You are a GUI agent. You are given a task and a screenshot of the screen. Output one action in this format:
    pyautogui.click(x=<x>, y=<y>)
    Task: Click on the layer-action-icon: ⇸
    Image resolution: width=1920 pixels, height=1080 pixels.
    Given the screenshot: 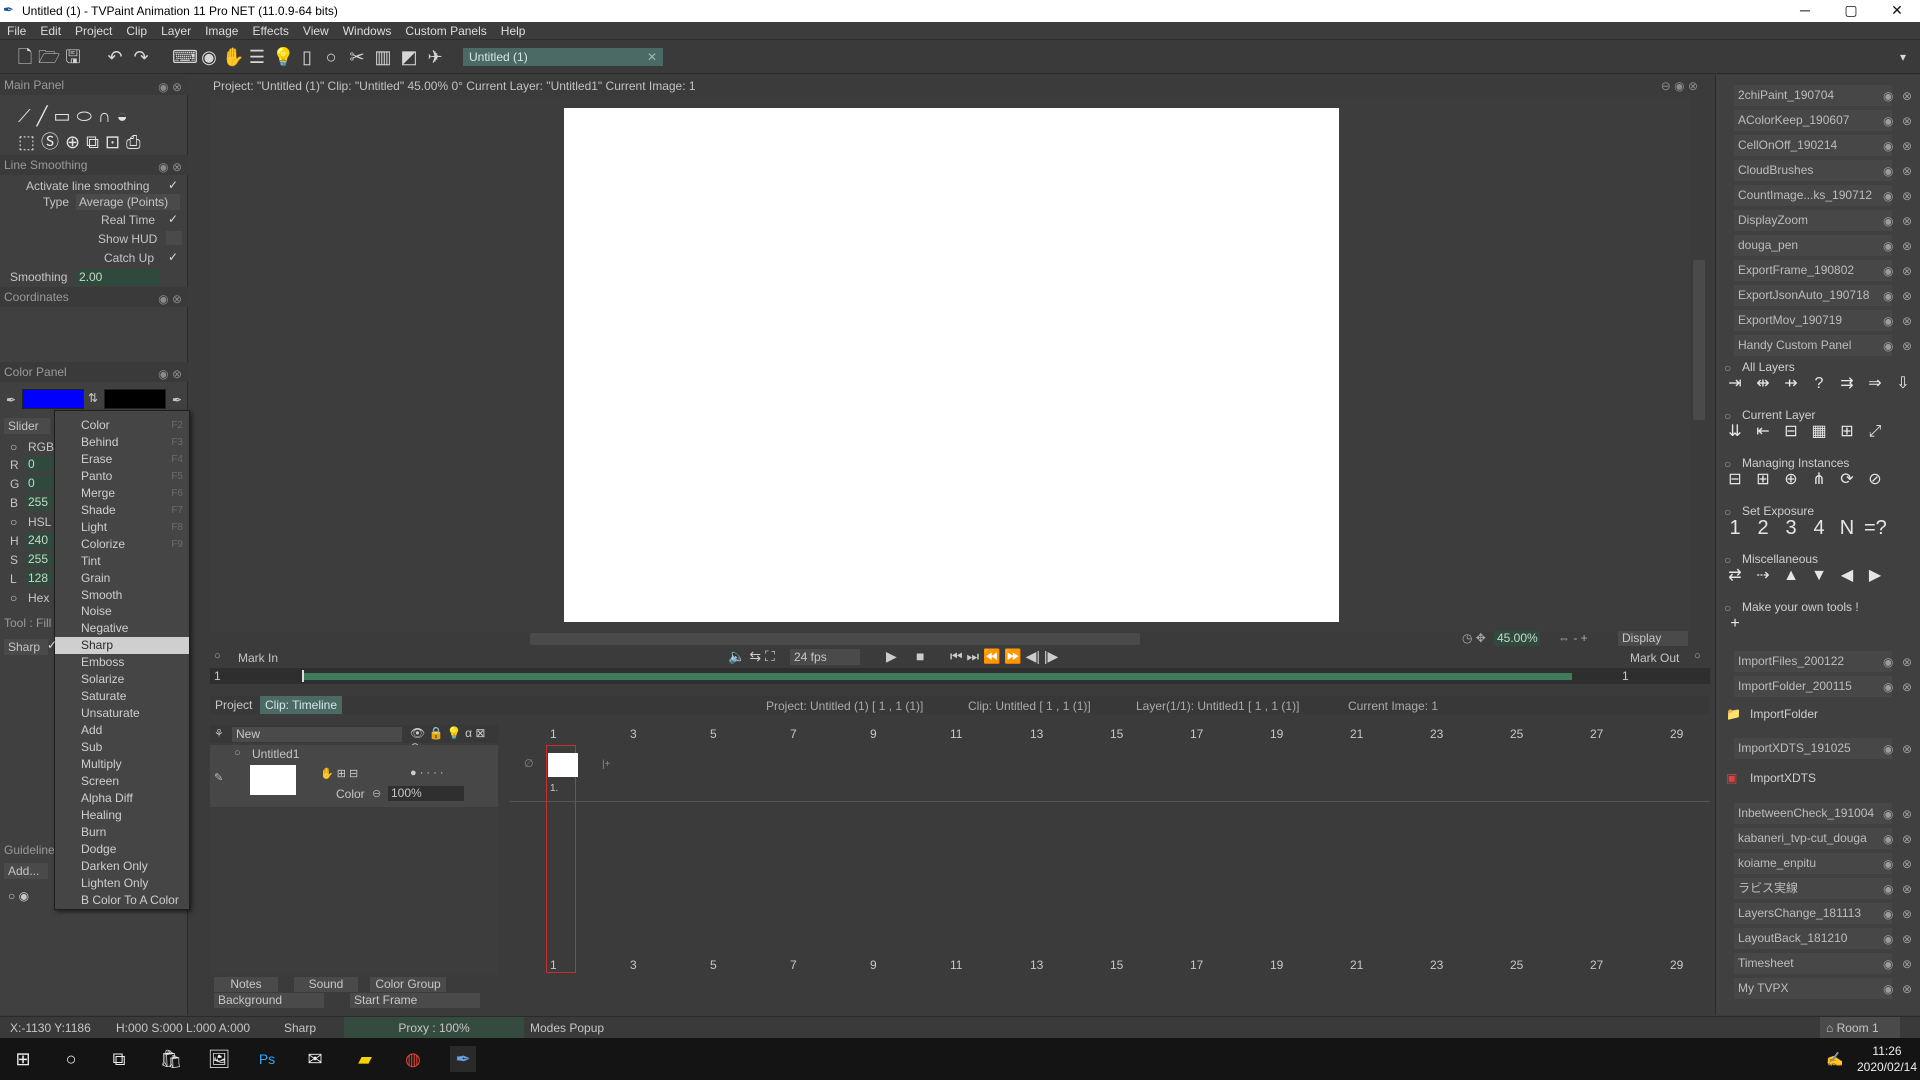 What is the action you would take?
    pyautogui.click(x=1791, y=384)
    